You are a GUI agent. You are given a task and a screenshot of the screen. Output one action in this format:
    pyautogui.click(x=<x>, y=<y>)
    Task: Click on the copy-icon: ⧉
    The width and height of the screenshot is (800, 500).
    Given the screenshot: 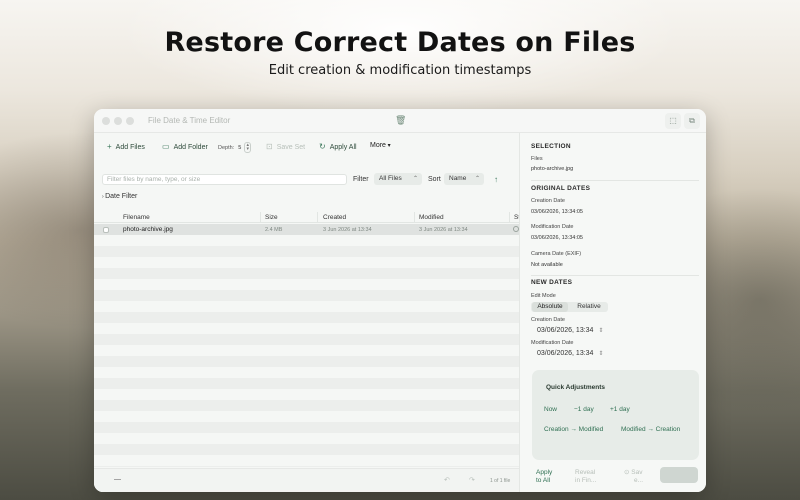 What is the action you would take?
    pyautogui.click(x=692, y=121)
    